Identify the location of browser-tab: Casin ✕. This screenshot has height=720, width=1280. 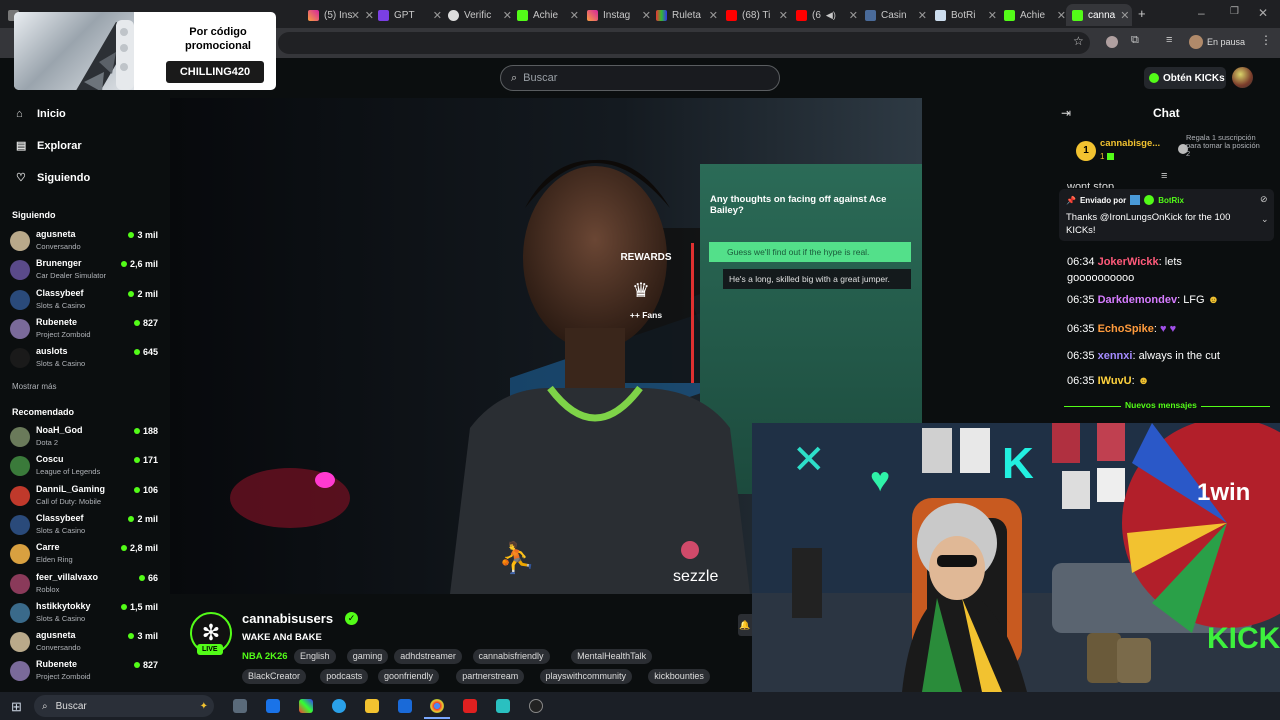
(896, 15).